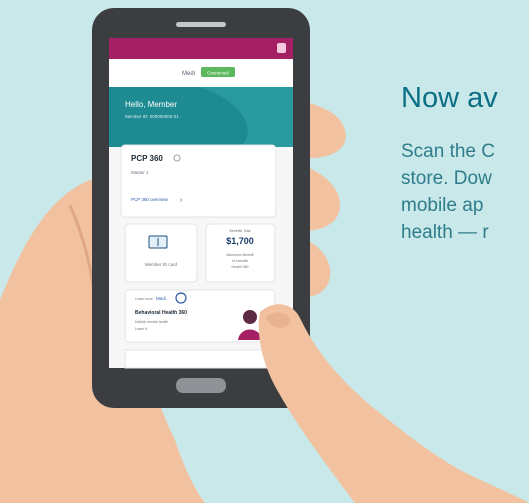 The height and width of the screenshot is (503, 529). I want to click on person-illustration, so click(250, 317).